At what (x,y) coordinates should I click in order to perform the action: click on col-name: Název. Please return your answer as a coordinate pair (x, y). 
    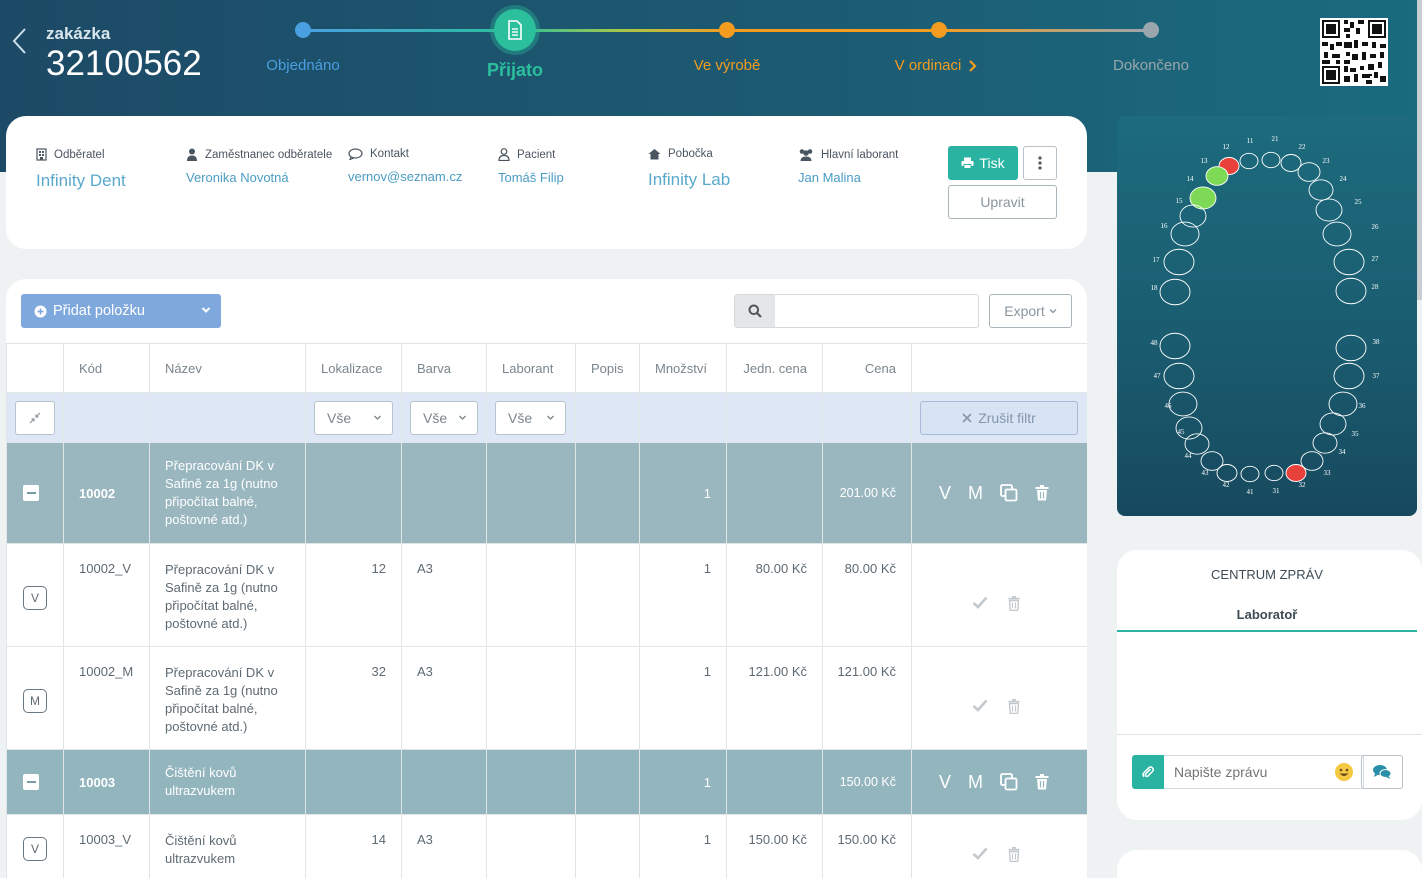
    Looking at the image, I should click on (227, 368).